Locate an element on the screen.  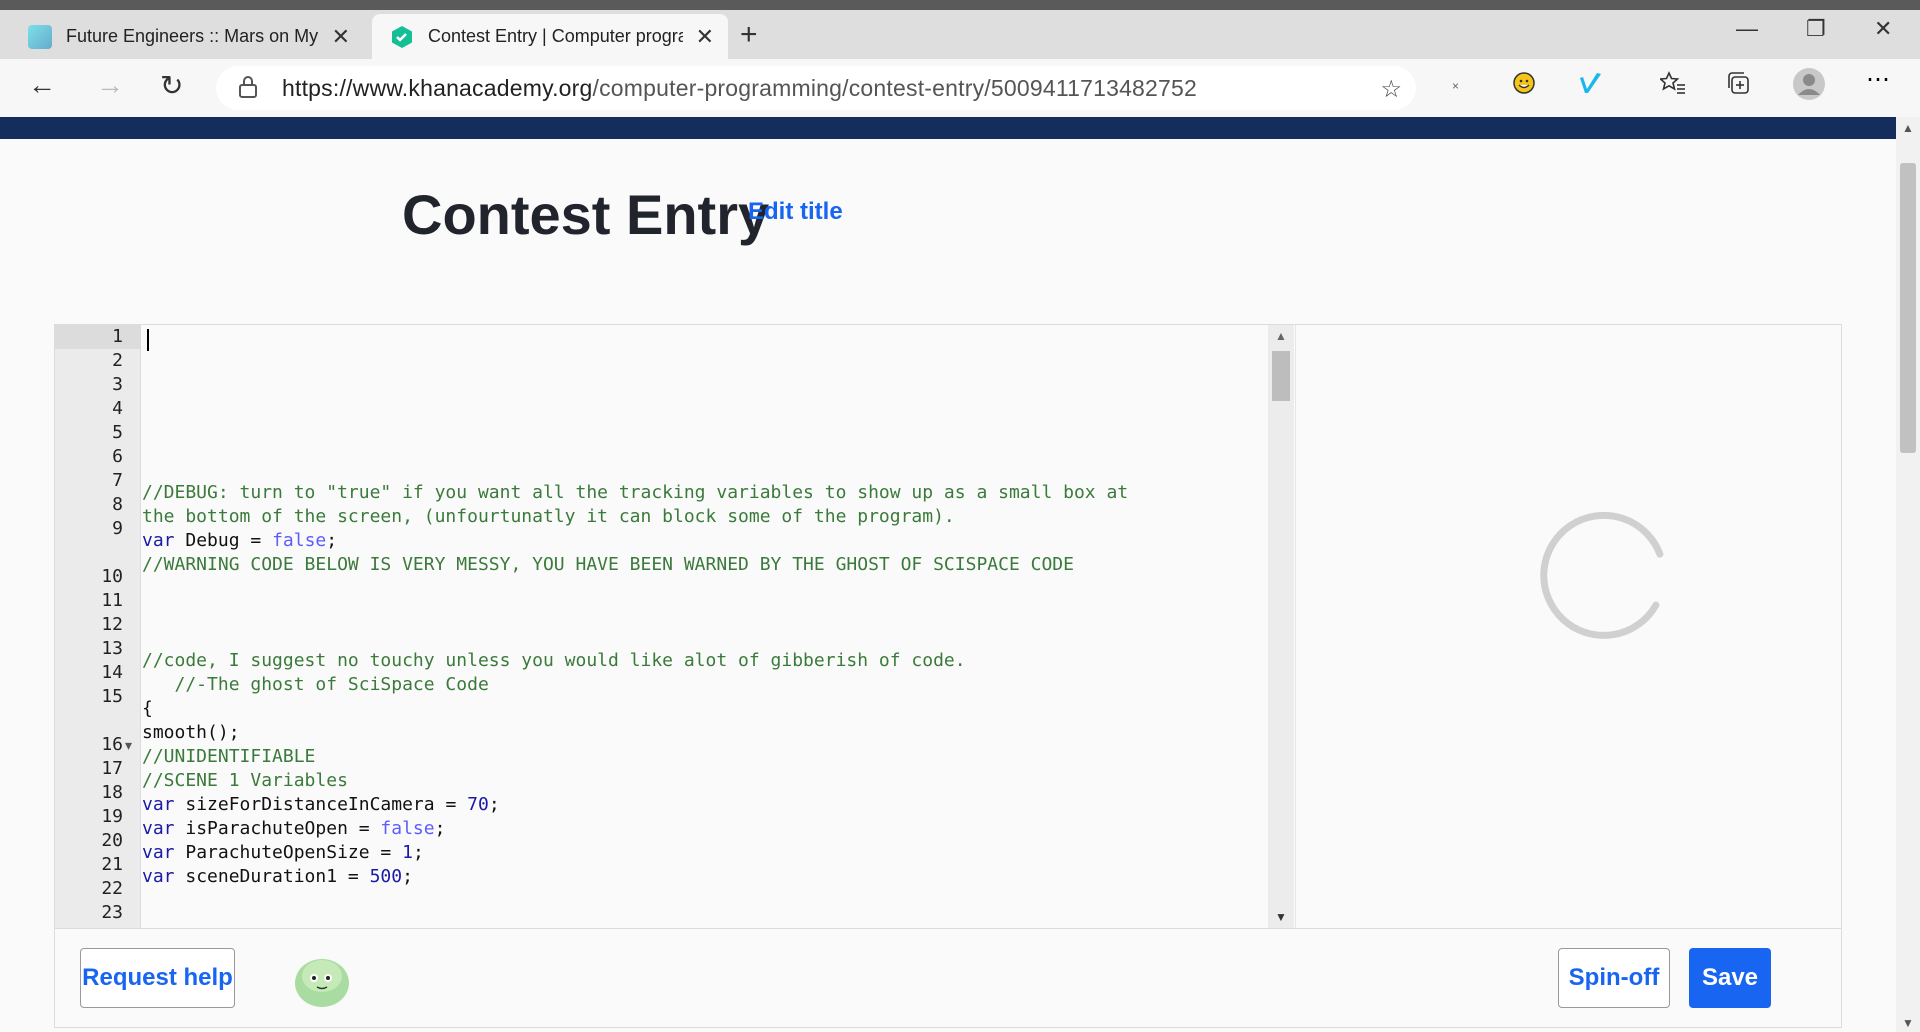
emoji-extension-icon is located at coordinates (1524, 86).